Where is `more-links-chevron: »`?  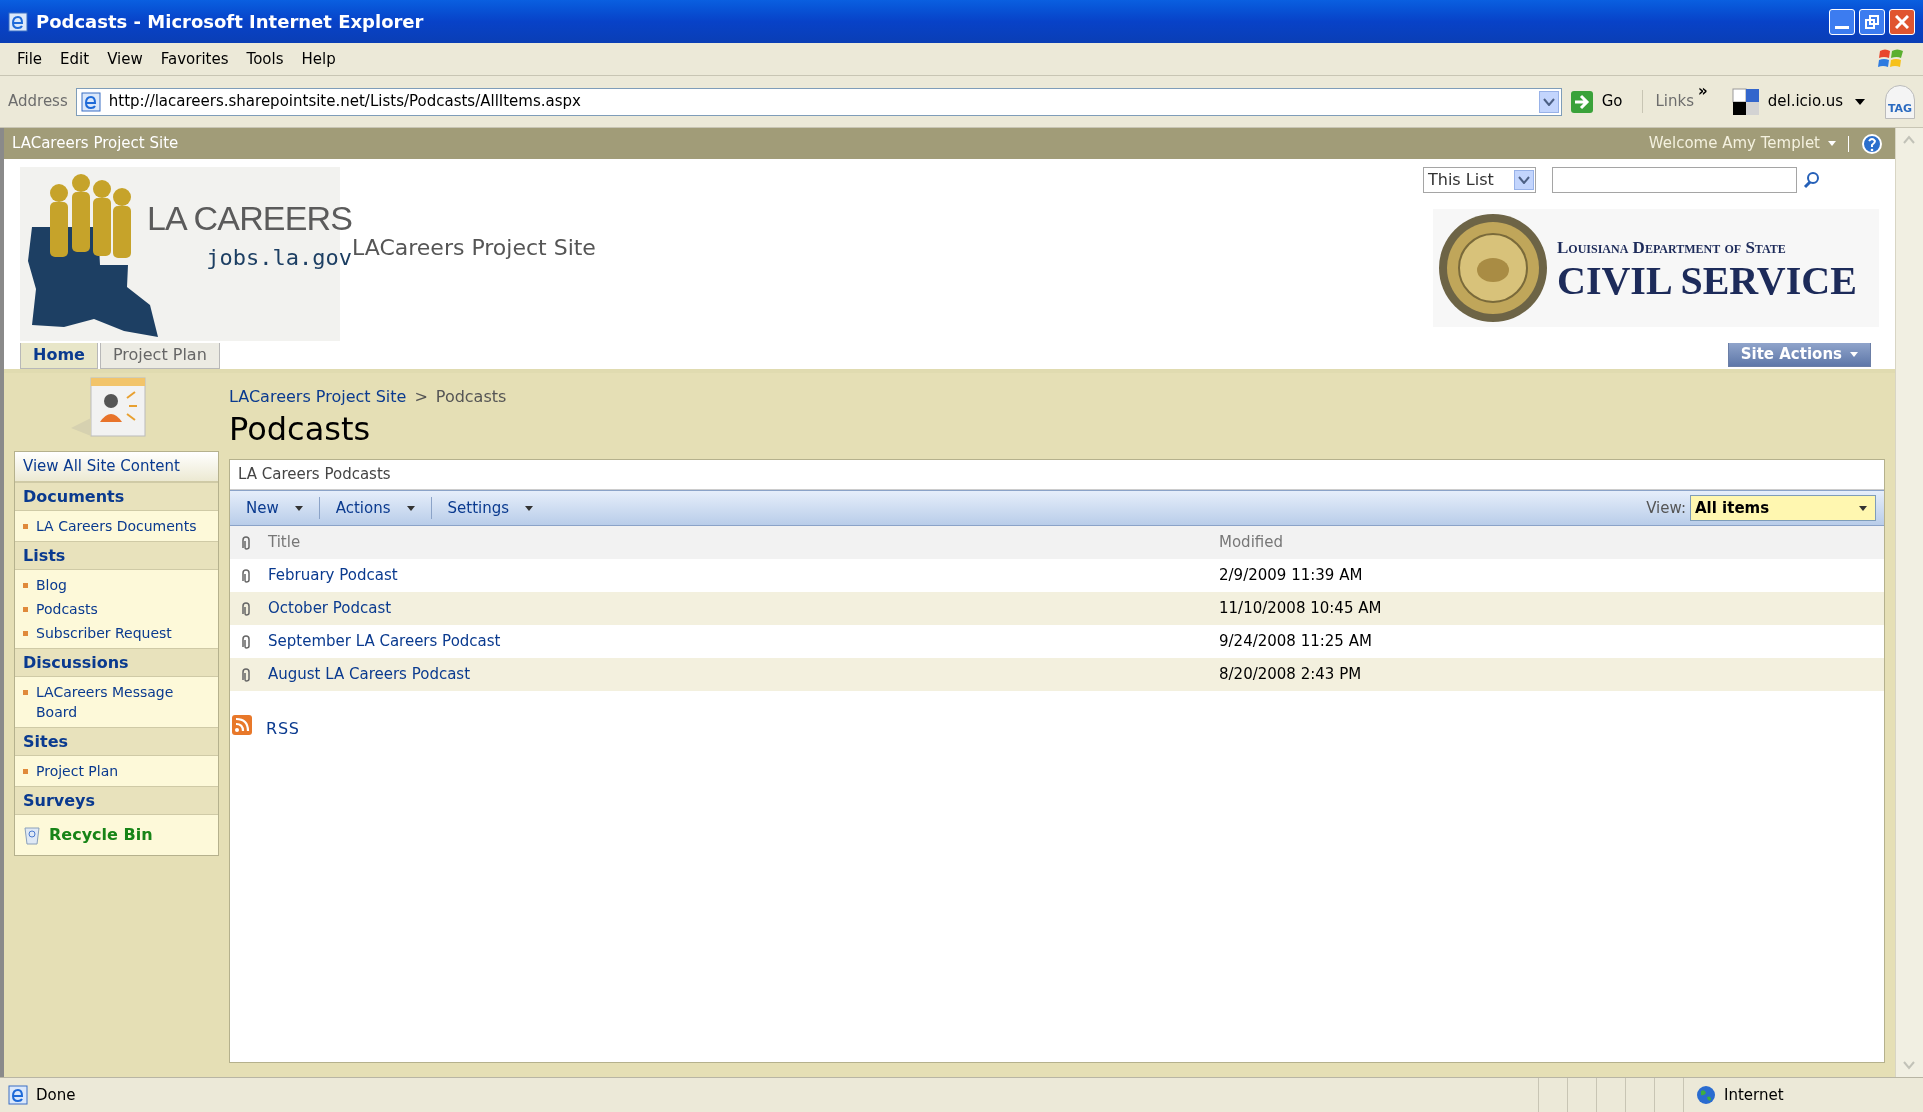 more-links-chevron: » is located at coordinates (1703, 91).